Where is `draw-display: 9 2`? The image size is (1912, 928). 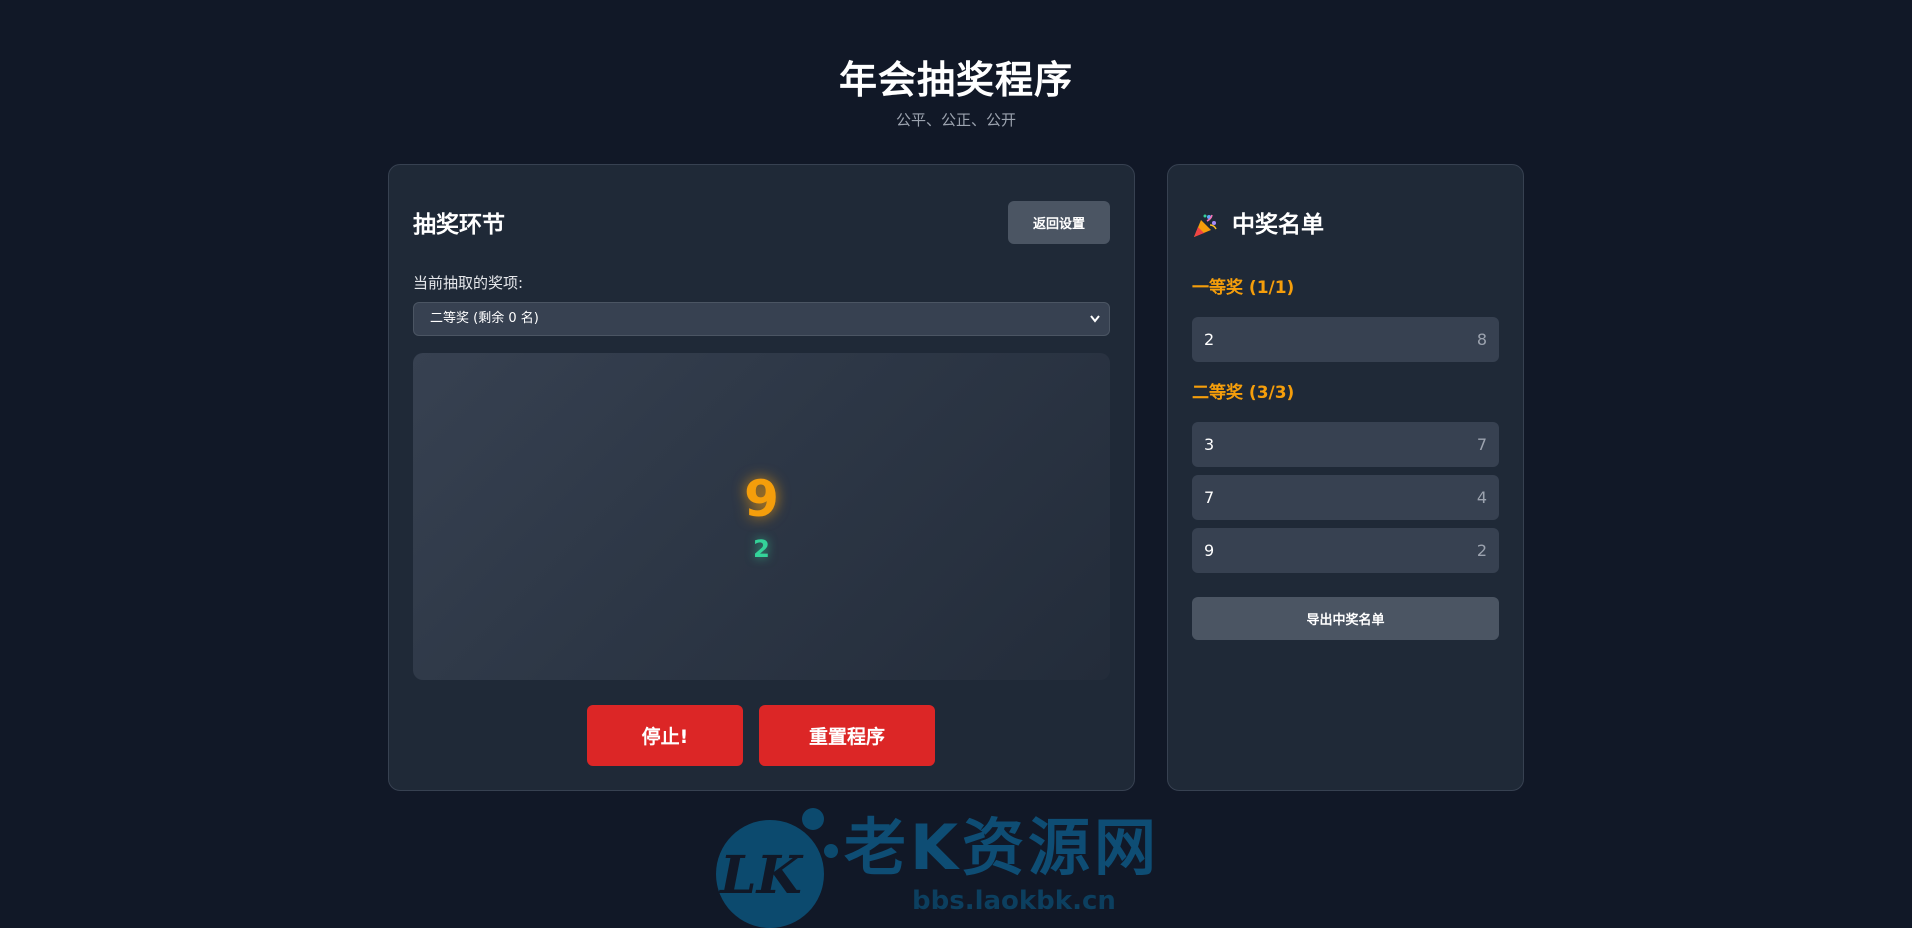 draw-display: 9 2 is located at coordinates (761, 516).